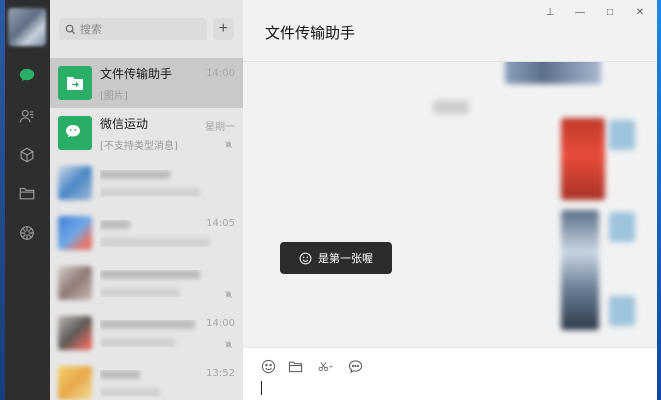  Describe the element at coordinates (325, 366) in the screenshot. I see `scissors-icon` at that location.